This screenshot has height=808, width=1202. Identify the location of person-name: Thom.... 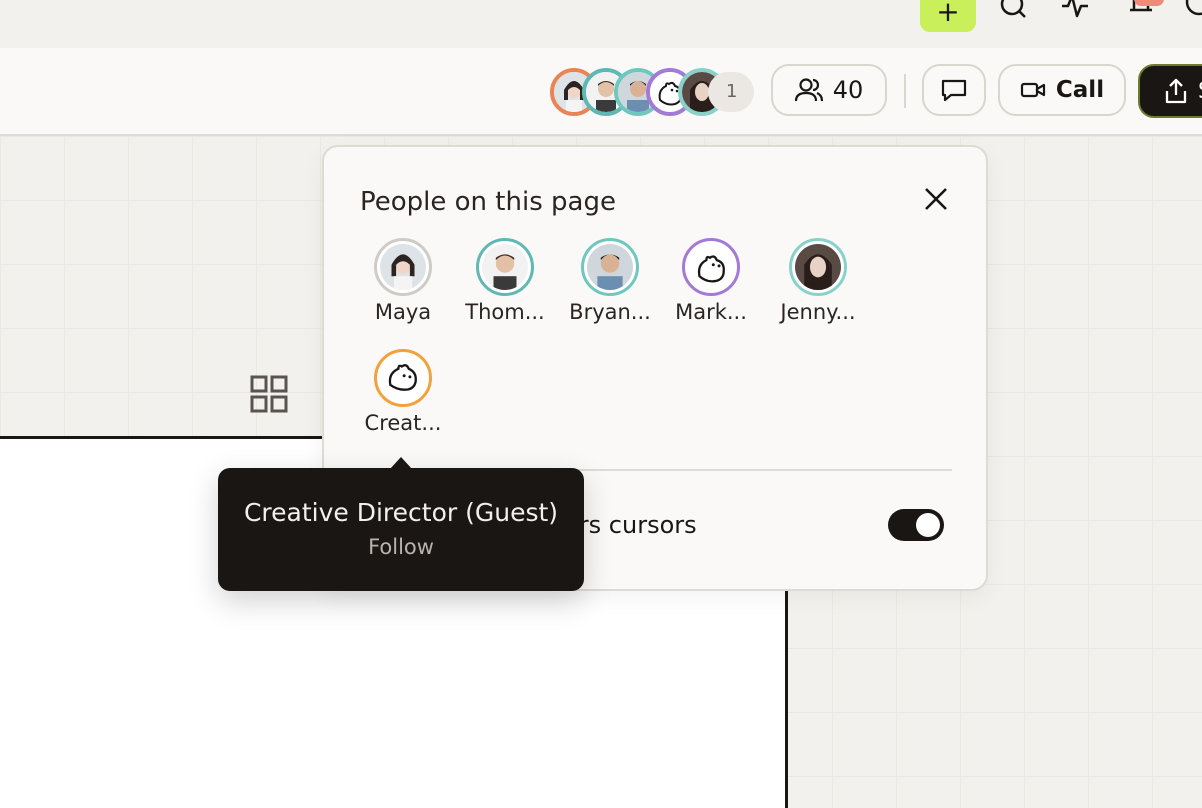
(505, 312).